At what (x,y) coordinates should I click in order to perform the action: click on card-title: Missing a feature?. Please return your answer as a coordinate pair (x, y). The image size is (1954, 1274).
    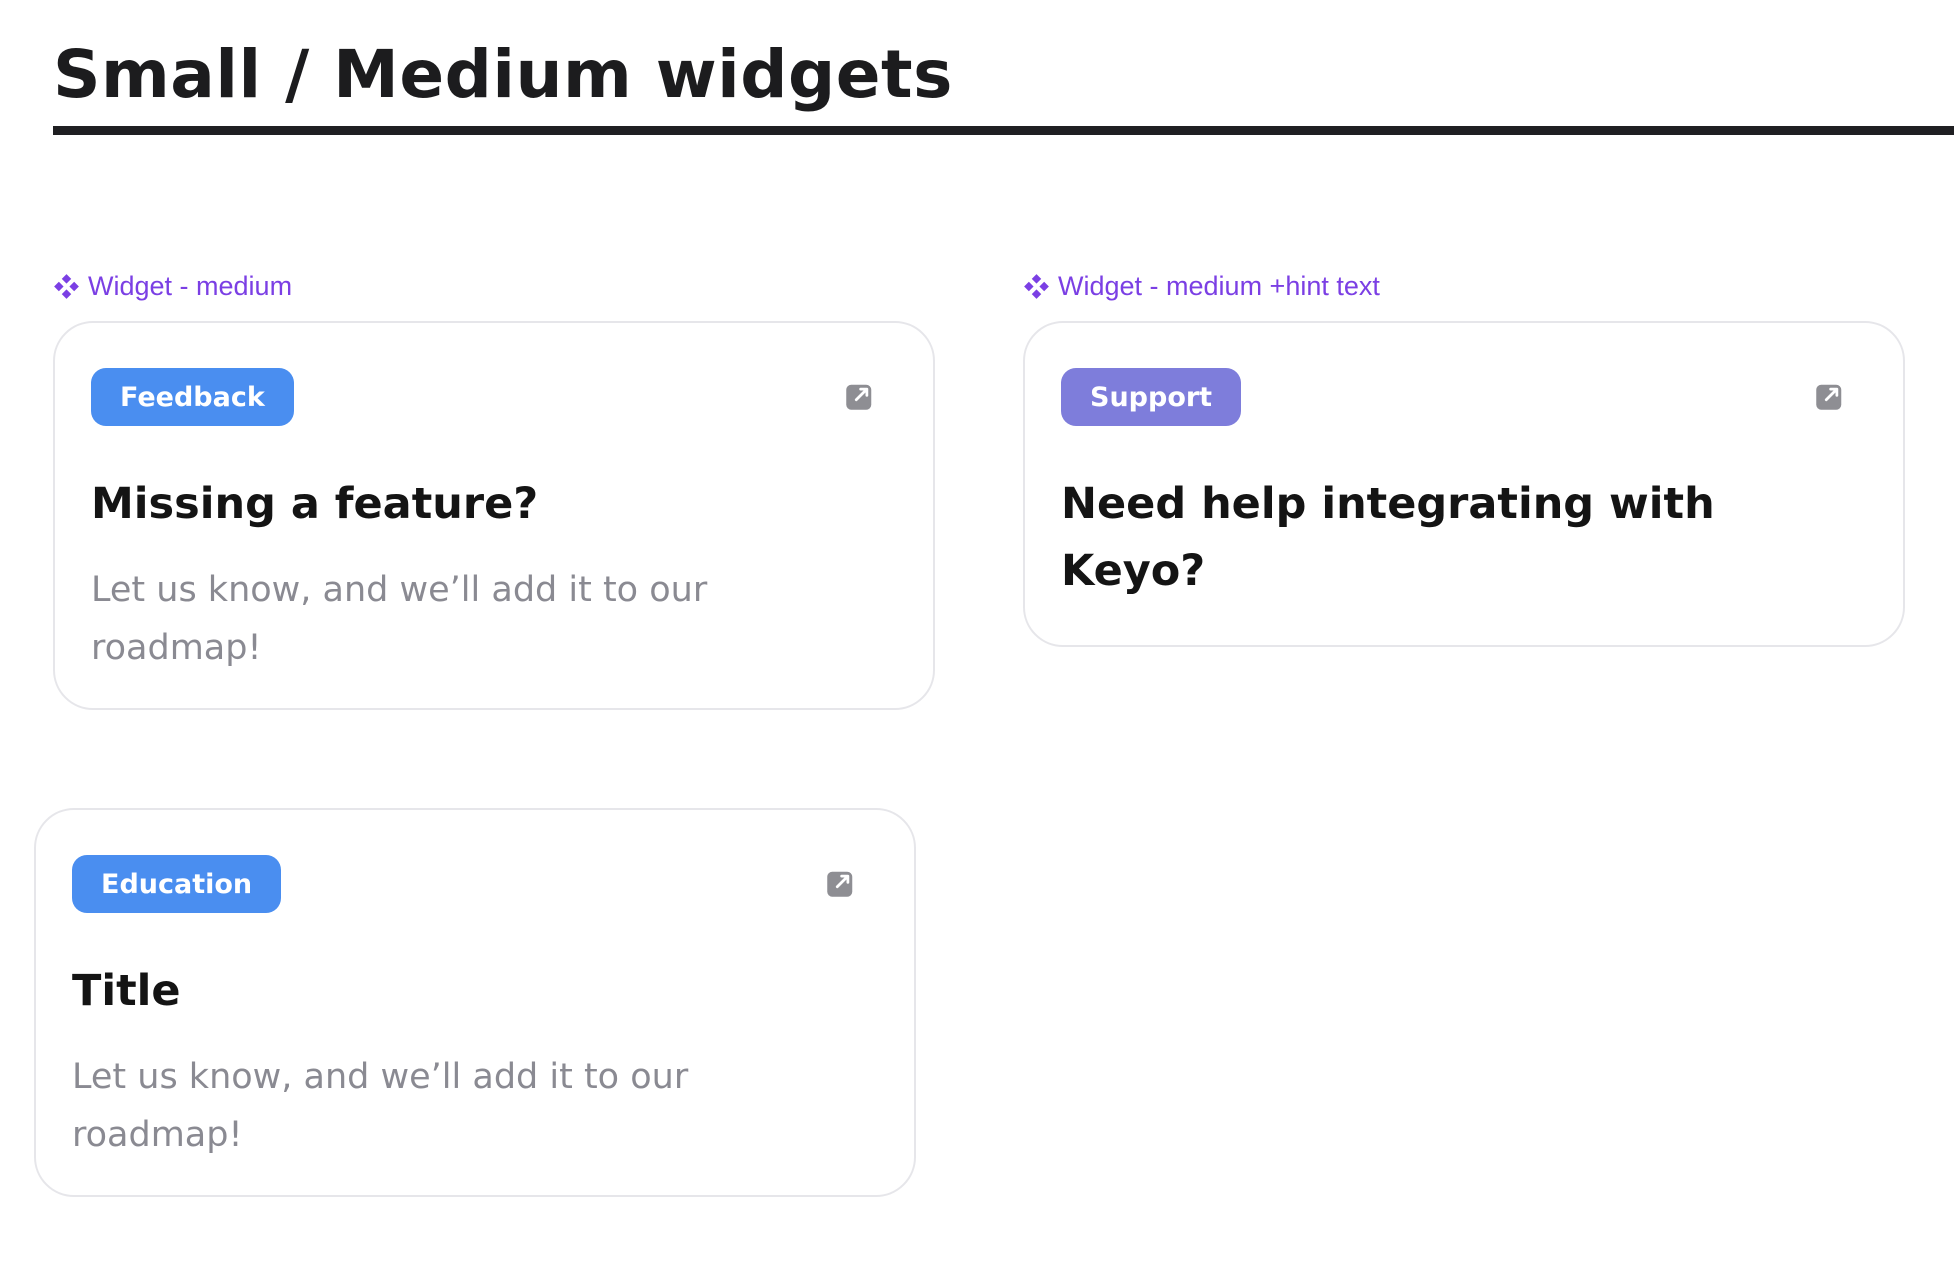
    Looking at the image, I should click on (315, 504).